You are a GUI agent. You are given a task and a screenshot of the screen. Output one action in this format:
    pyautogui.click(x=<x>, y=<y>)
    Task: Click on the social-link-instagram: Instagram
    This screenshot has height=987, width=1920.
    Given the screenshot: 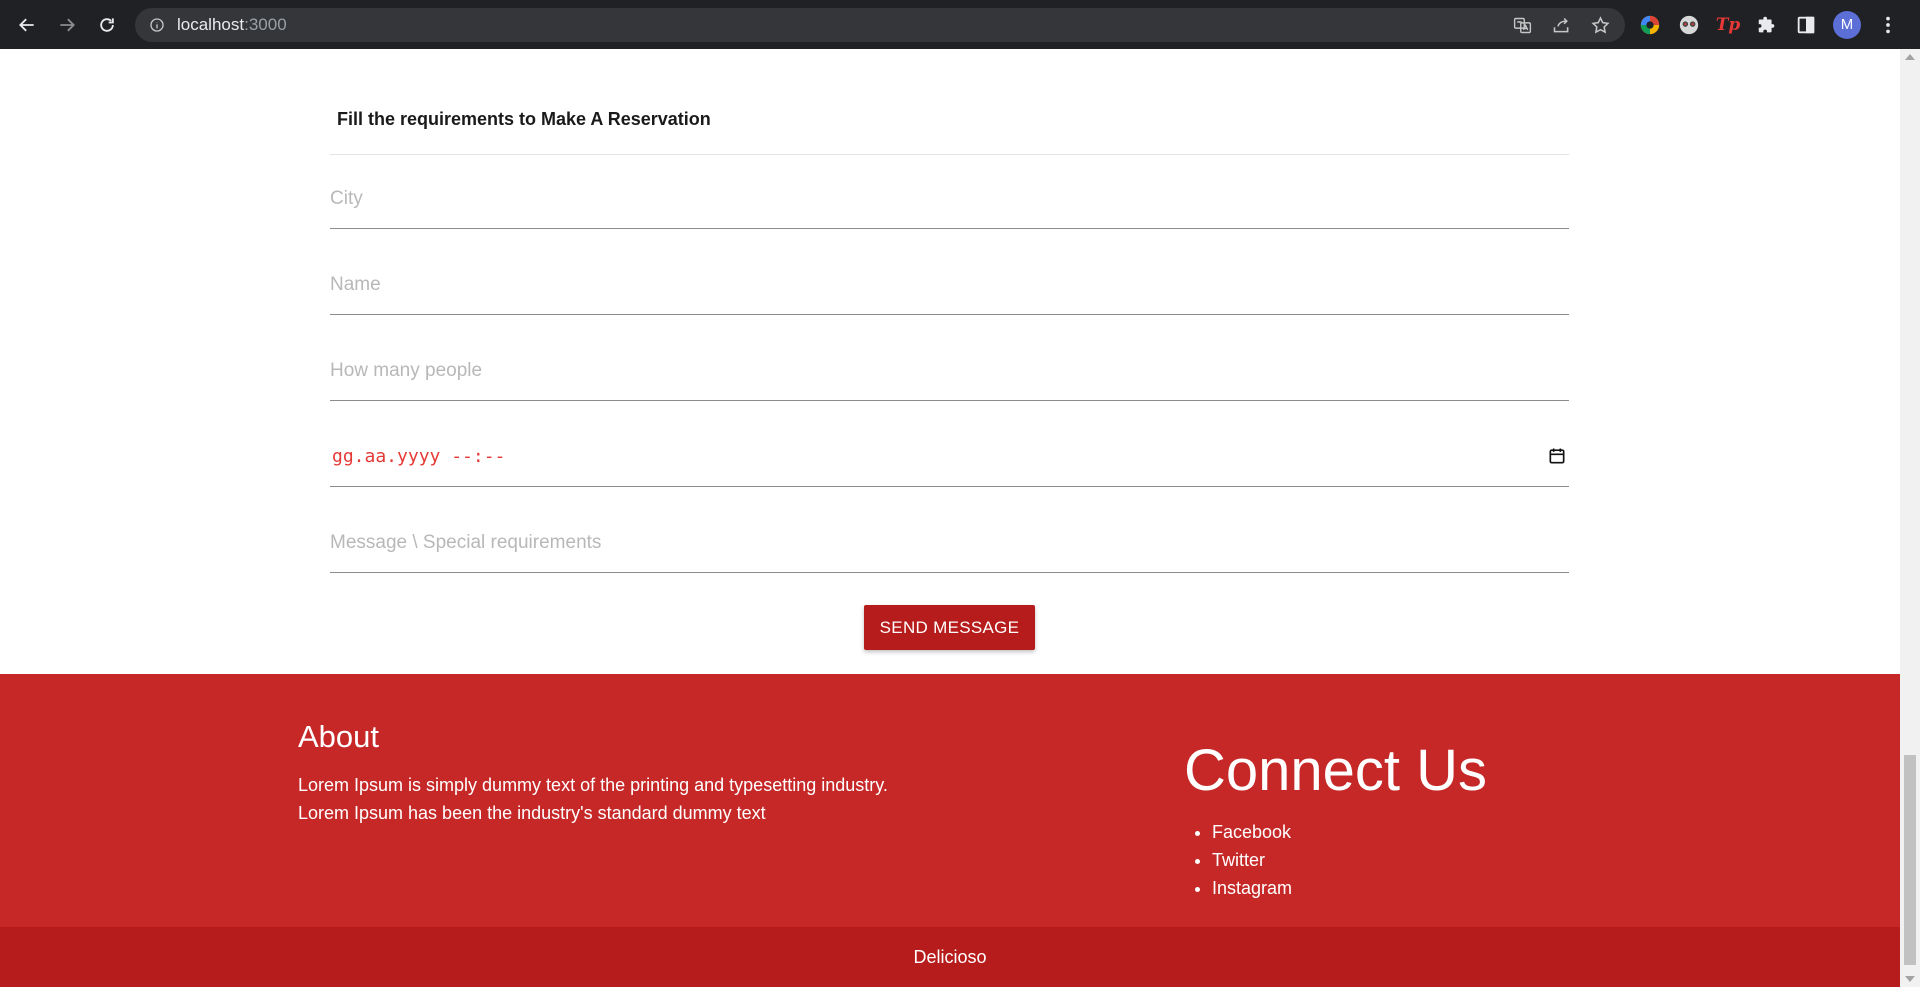 What is the action you would take?
    pyautogui.click(x=1252, y=888)
    